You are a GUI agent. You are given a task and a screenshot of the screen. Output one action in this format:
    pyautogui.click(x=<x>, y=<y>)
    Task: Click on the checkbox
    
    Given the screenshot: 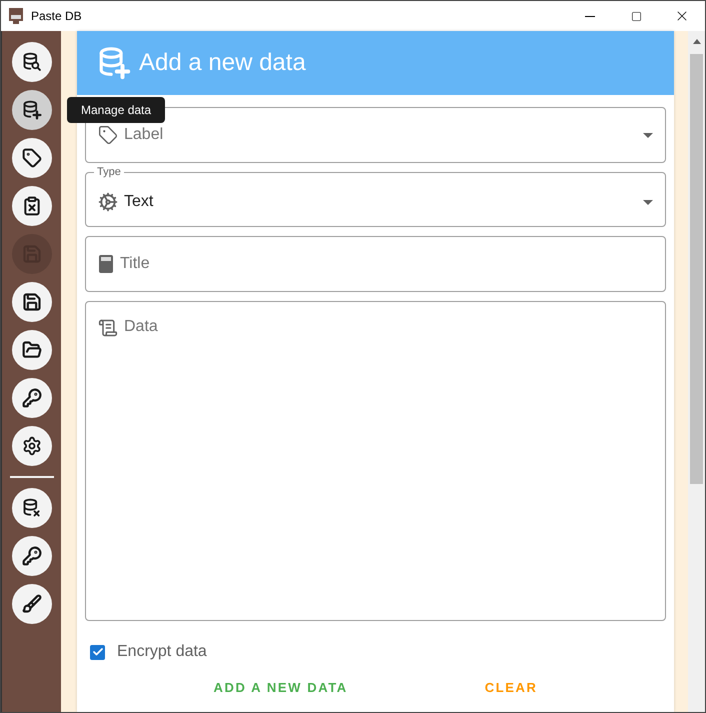 What is the action you would take?
    pyautogui.click(x=97, y=652)
    